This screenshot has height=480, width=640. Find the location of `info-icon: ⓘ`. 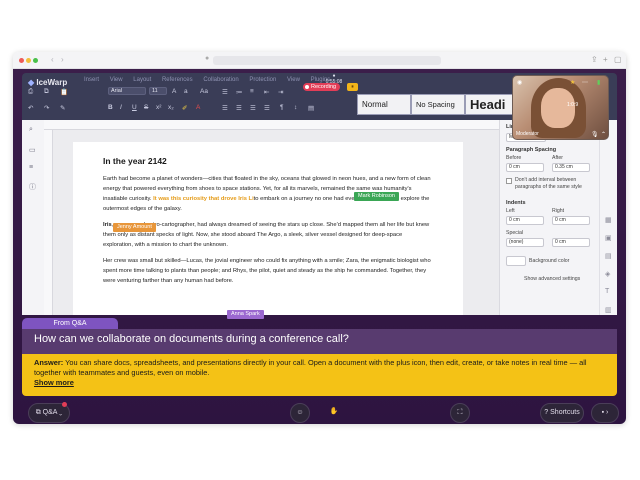

info-icon: ⓘ is located at coordinates (32, 187).